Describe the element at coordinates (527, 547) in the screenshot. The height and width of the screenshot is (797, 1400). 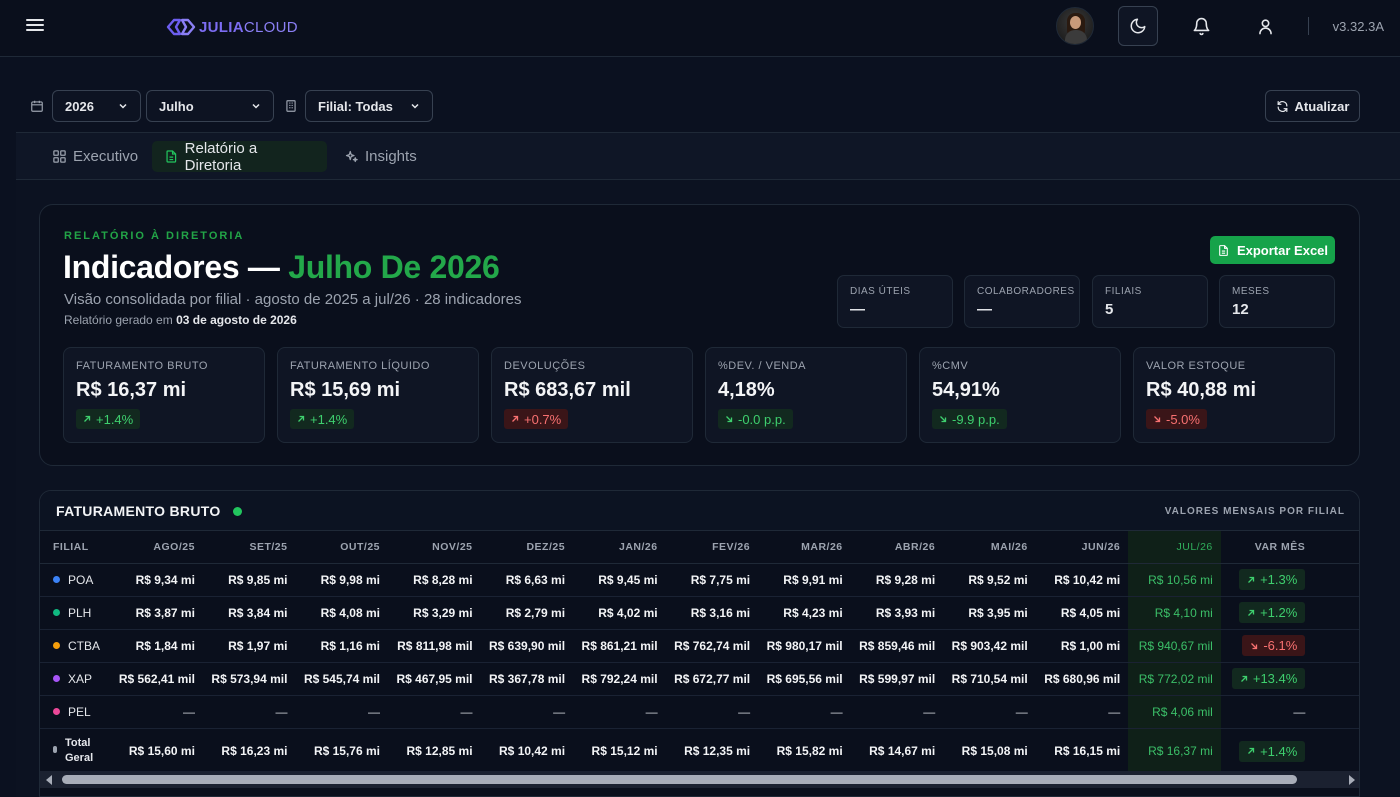
I see `column-header: DEZ/25` at that location.